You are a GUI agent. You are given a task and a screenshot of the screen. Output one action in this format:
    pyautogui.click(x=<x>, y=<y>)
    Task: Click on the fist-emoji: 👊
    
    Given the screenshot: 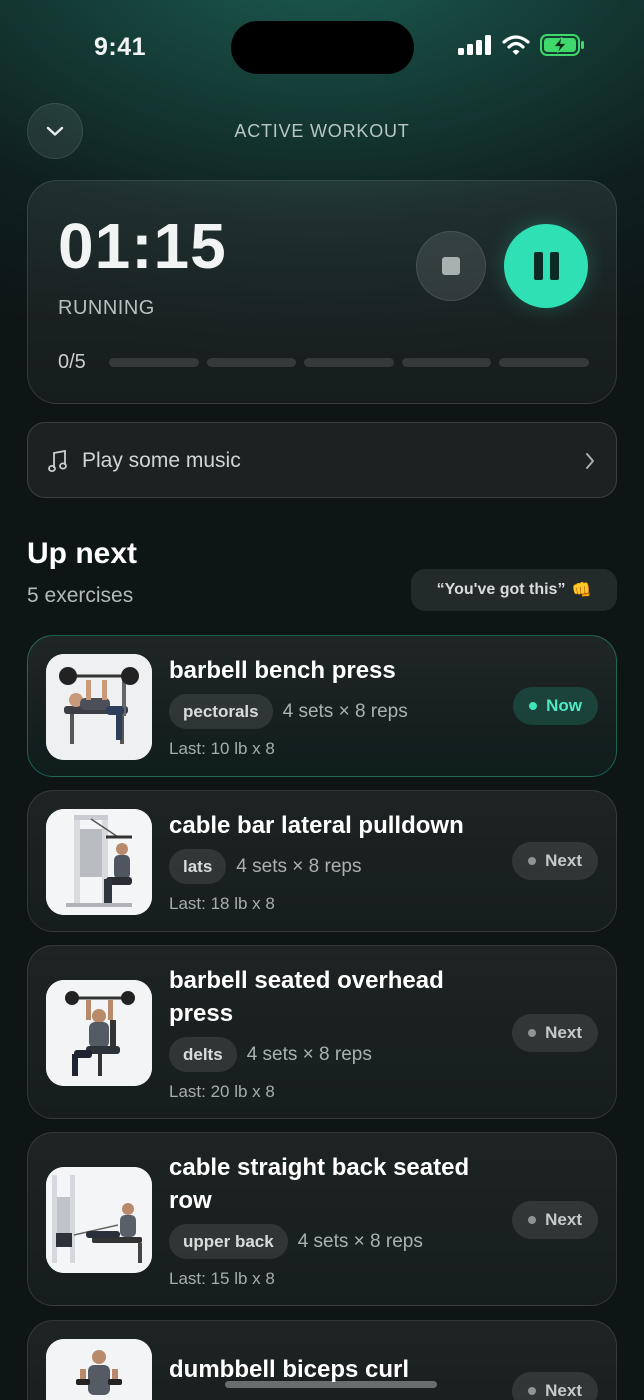 What is the action you would take?
    pyautogui.click(x=581, y=590)
    